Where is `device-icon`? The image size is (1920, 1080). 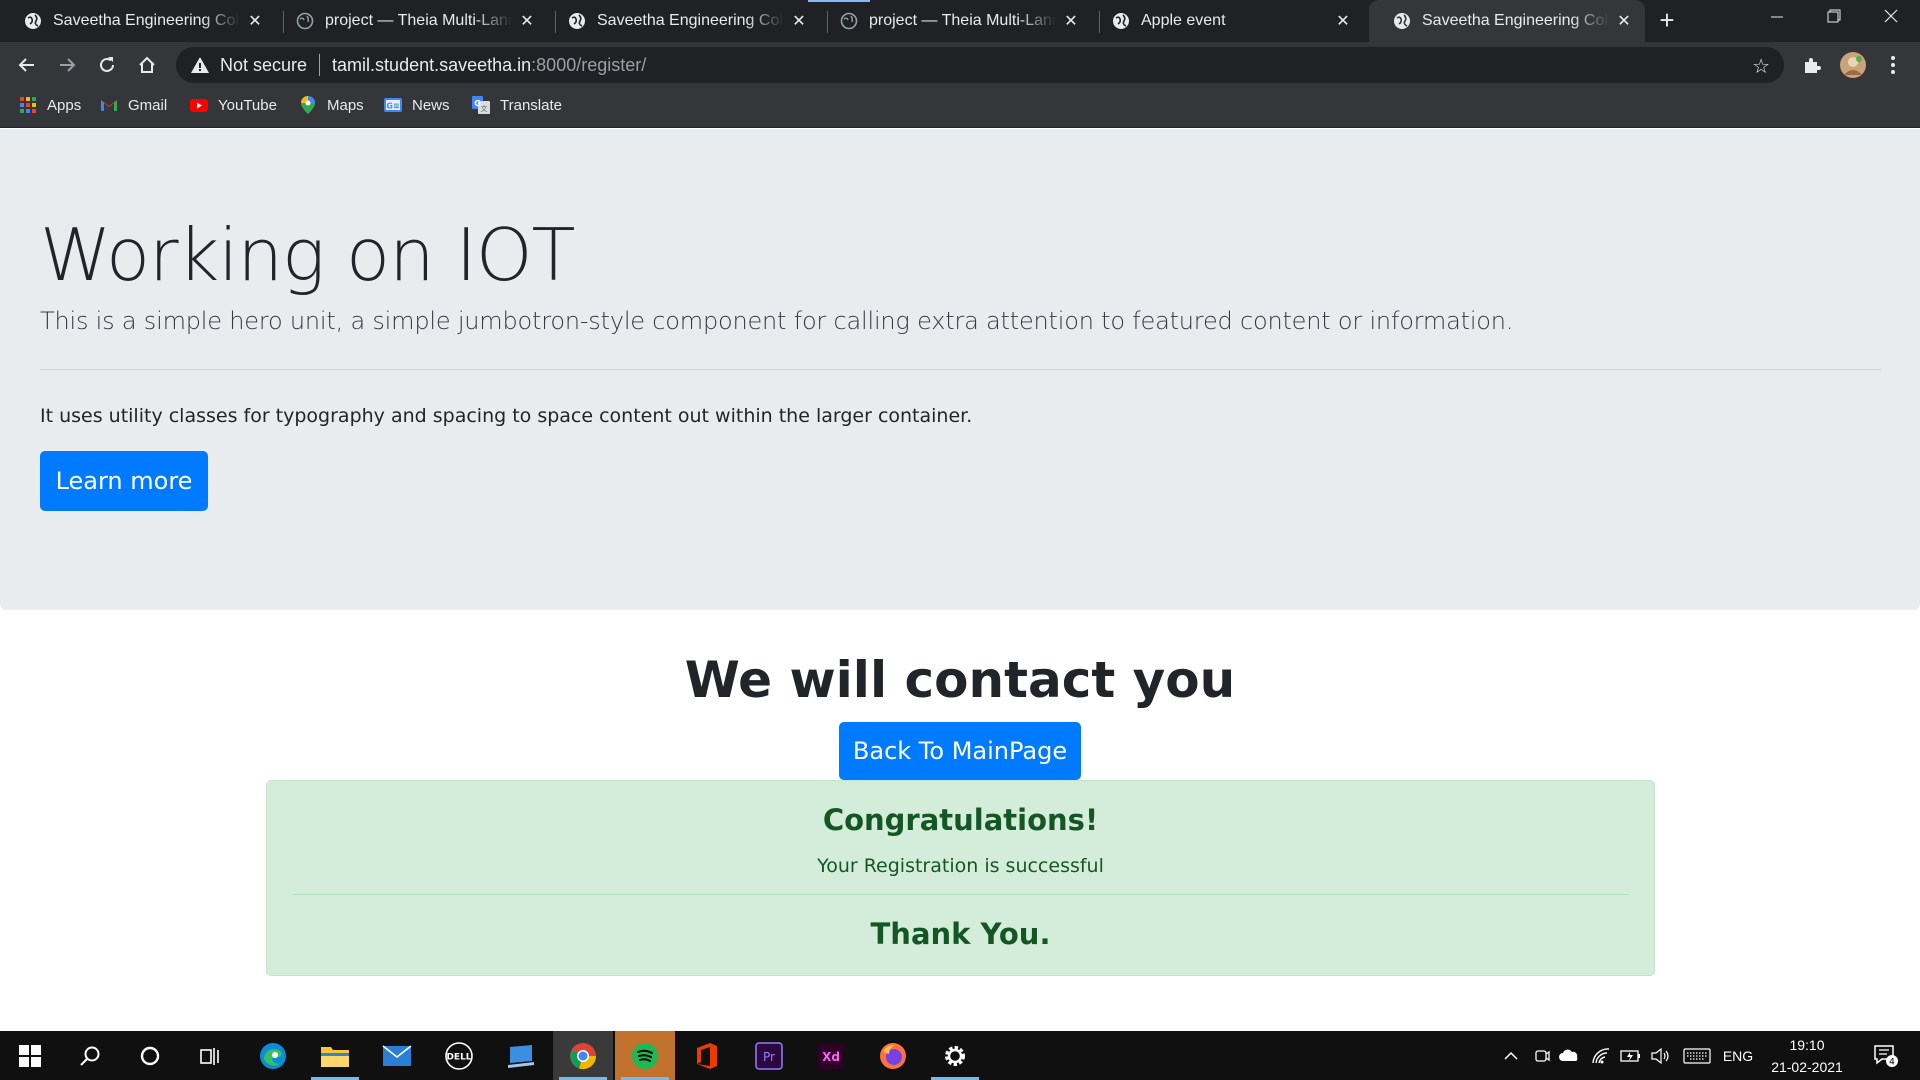 device-icon is located at coordinates (521, 1056).